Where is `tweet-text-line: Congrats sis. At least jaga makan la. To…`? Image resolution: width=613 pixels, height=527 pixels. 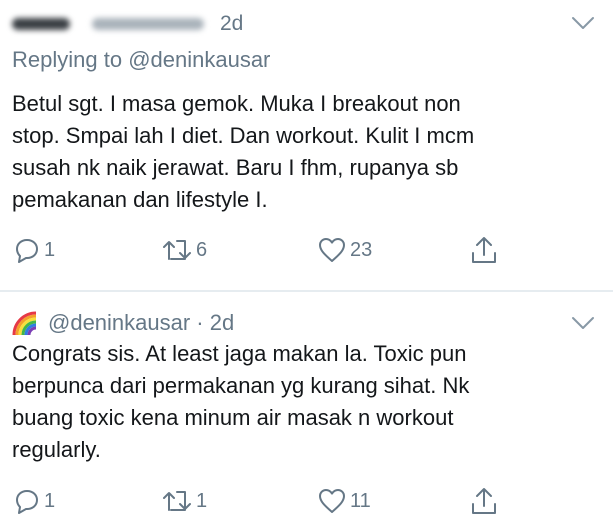
tweet-text-line: Congrats sis. At least jaga makan la. To… is located at coordinates (239, 353).